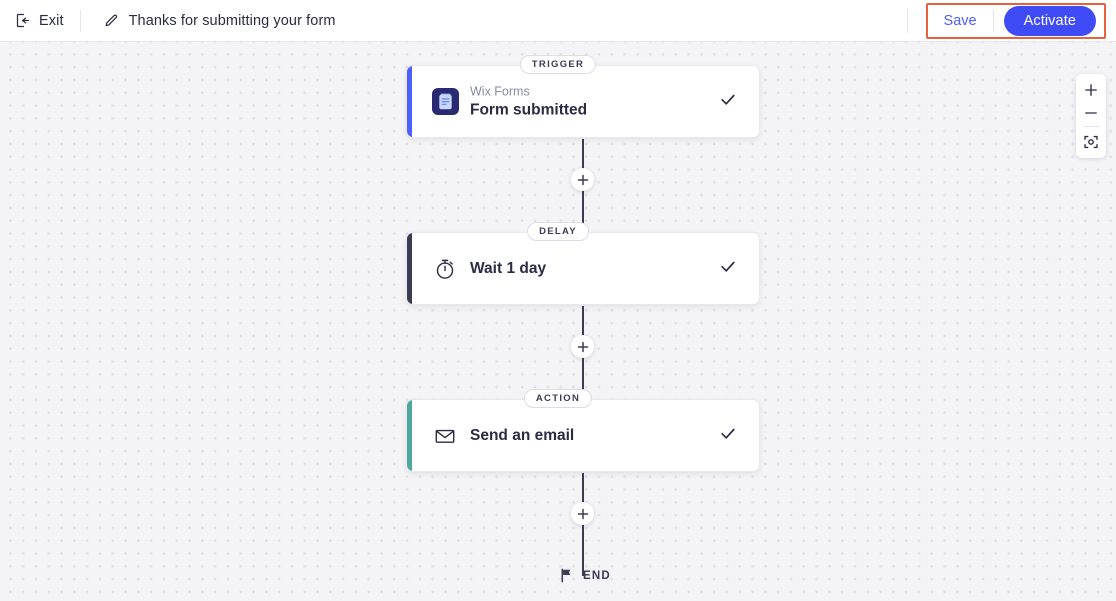  Describe the element at coordinates (558, 398) in the screenshot. I see `node-badge-action: ACTION` at that location.